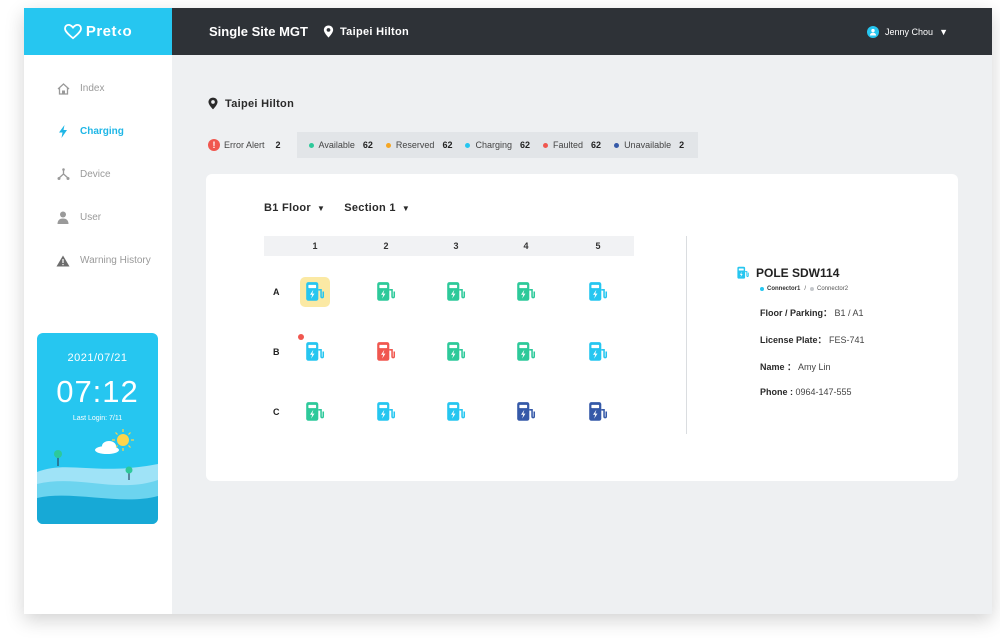 The image size is (1000, 638). Describe the element at coordinates (214, 145) in the screenshot. I see `error-alert-icon: !` at that location.